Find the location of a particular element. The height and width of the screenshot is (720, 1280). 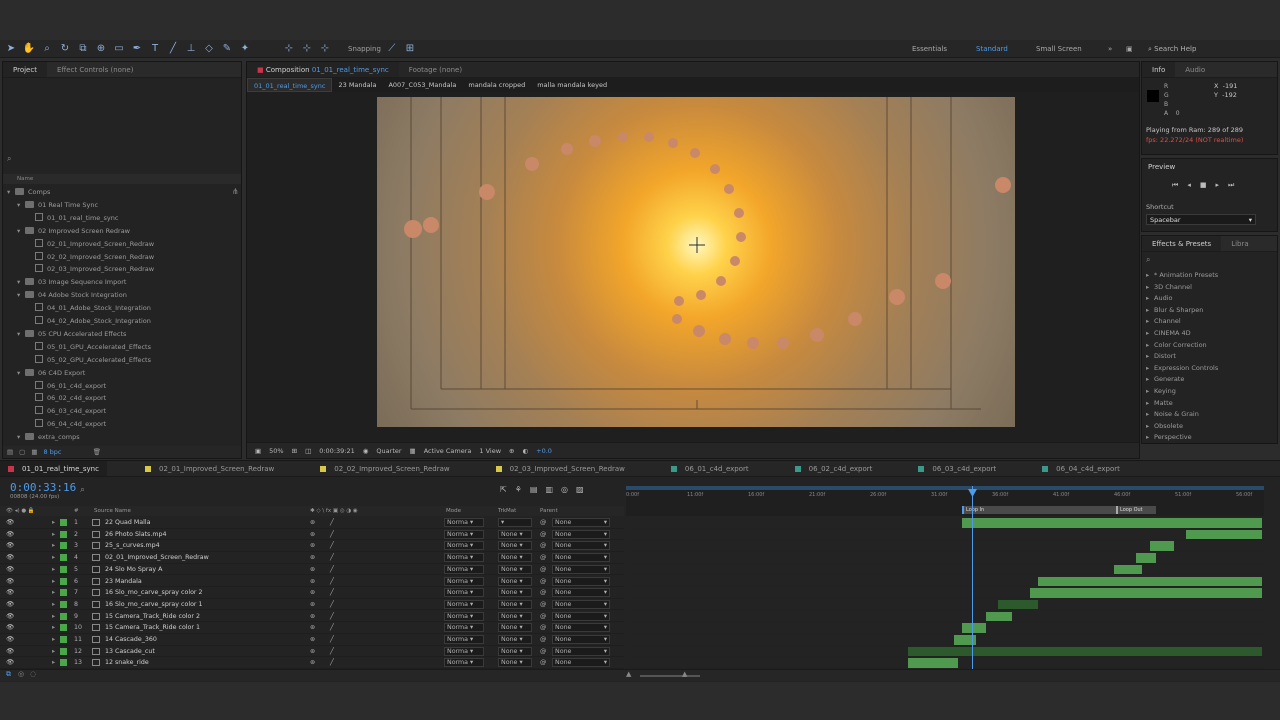

layer-row: 👁 ▸ 3 25_s_curves.mp4 ⊛ ╱ Norma ▾ None ▾ @ None ▾ is located at coordinates (312, 546).